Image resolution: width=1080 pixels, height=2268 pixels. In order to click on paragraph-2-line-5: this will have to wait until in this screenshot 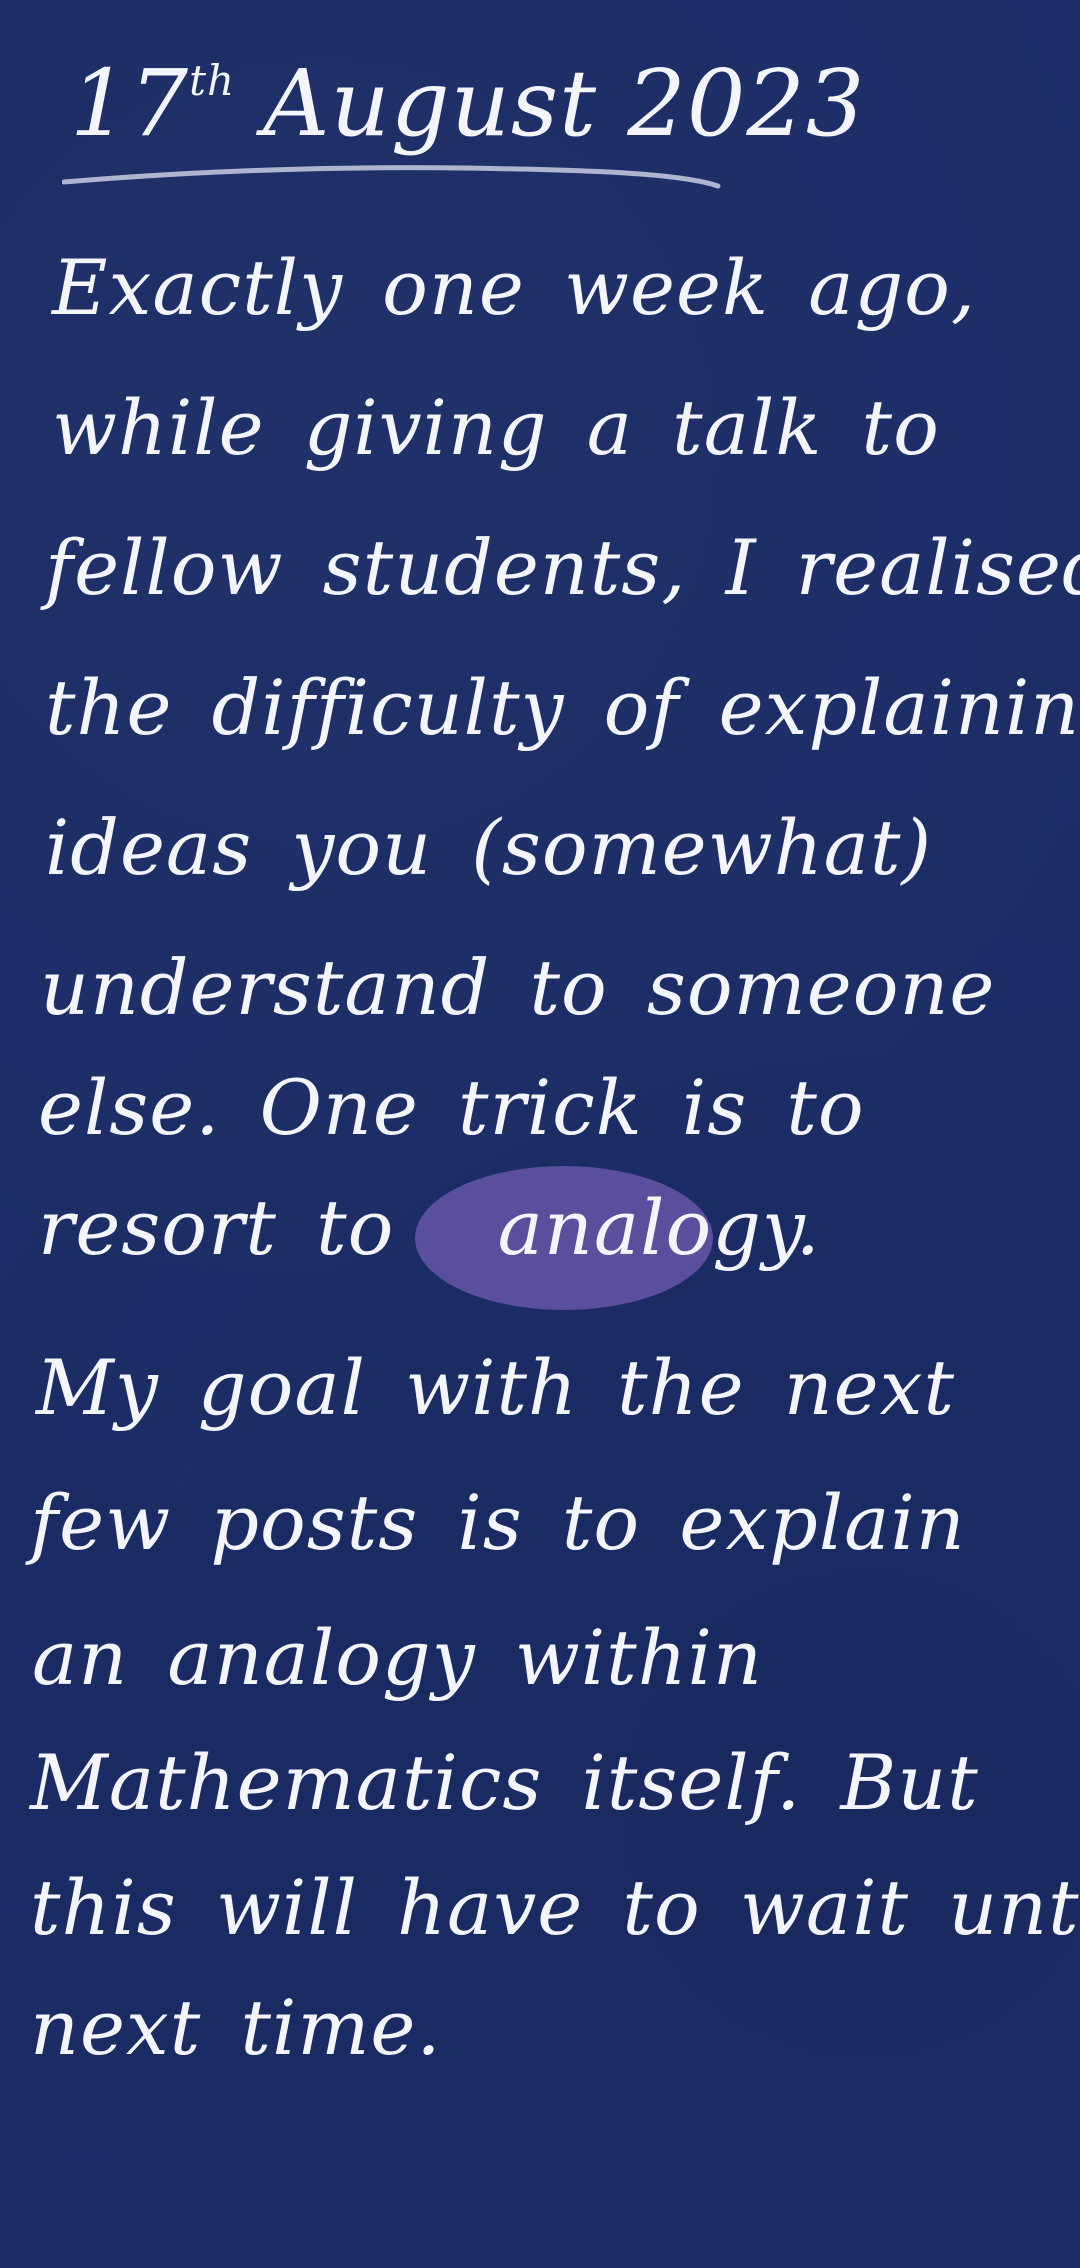, I will do `click(555, 1907)`.